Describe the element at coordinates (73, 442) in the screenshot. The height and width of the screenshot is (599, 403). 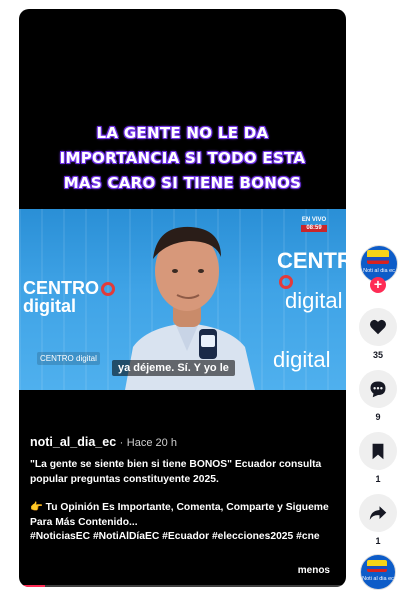
I see `author-name: noti_al_dia_ec` at that location.